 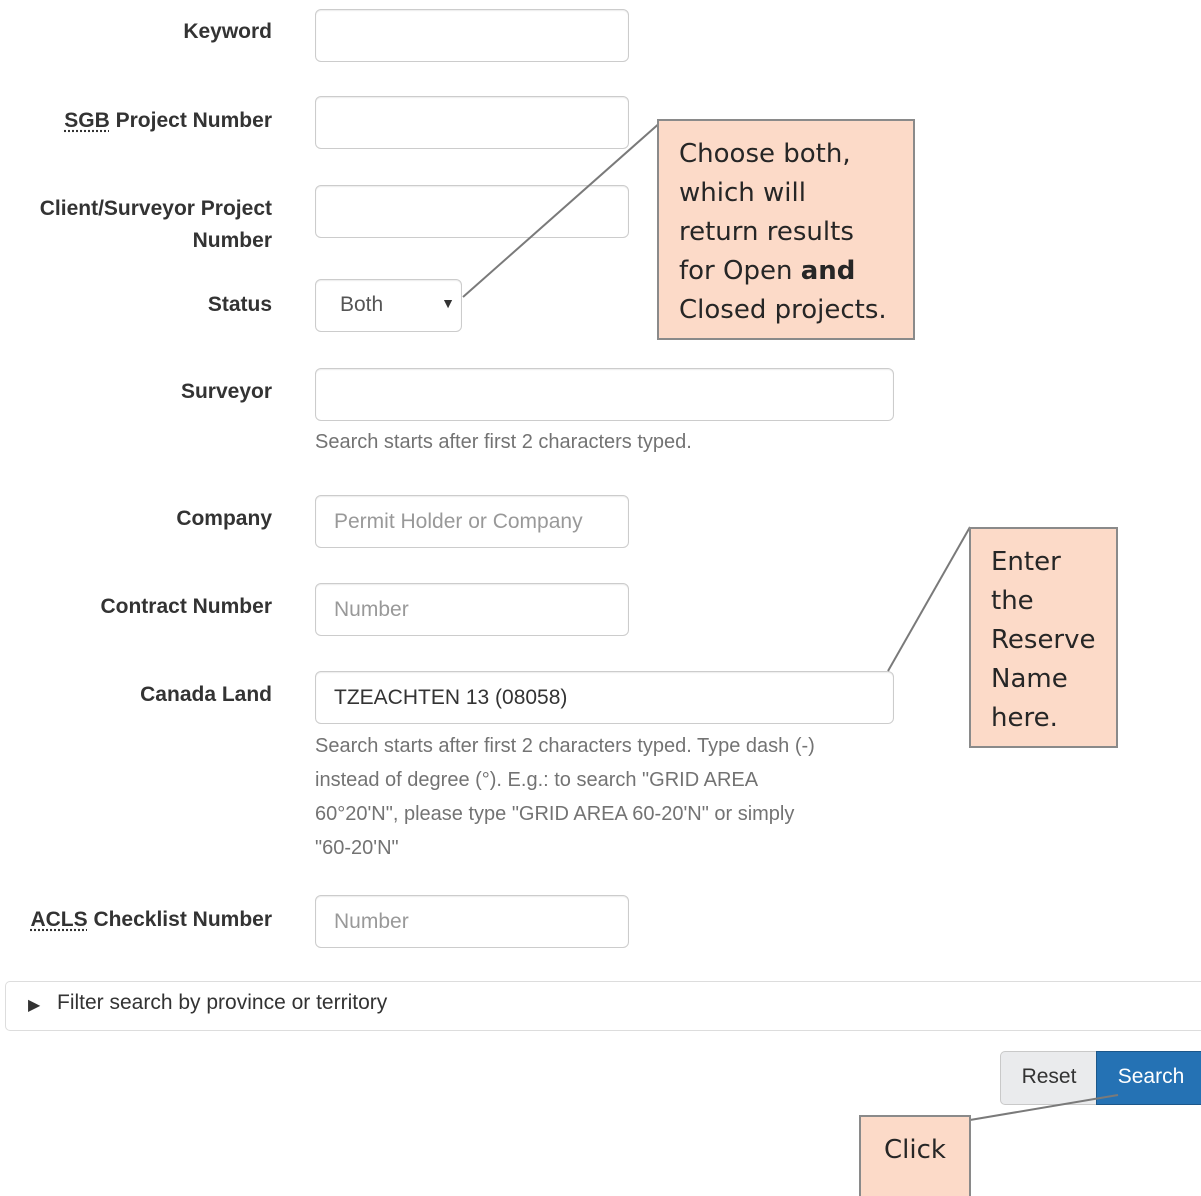 I want to click on status-callout-line2: which will, so click(x=742, y=193).